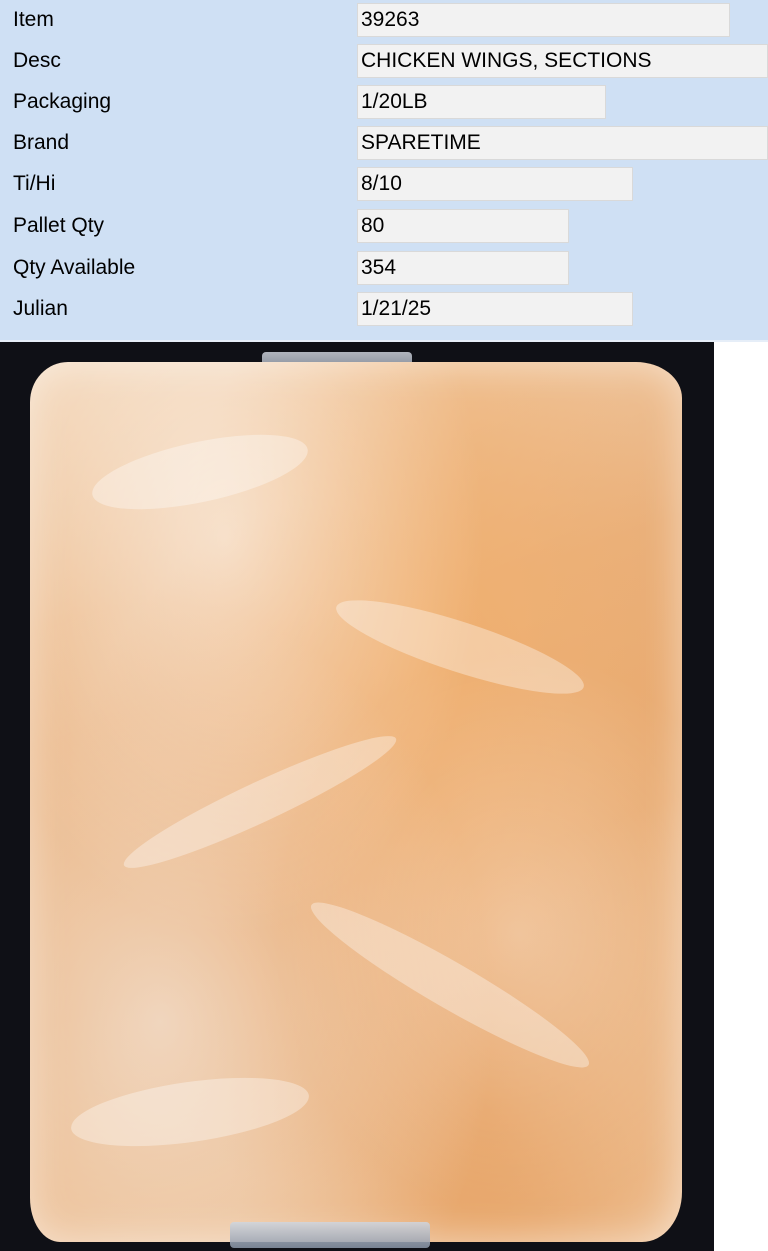 The image size is (768, 1251). What do you see at coordinates (74, 267) in the screenshot?
I see `qty-available-label: Qty Available` at bounding box center [74, 267].